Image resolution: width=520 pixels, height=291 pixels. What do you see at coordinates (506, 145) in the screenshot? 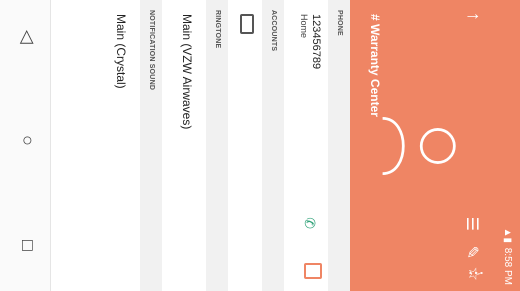
I see `status-bar: ▲▮ 8:58 PM` at bounding box center [506, 145].